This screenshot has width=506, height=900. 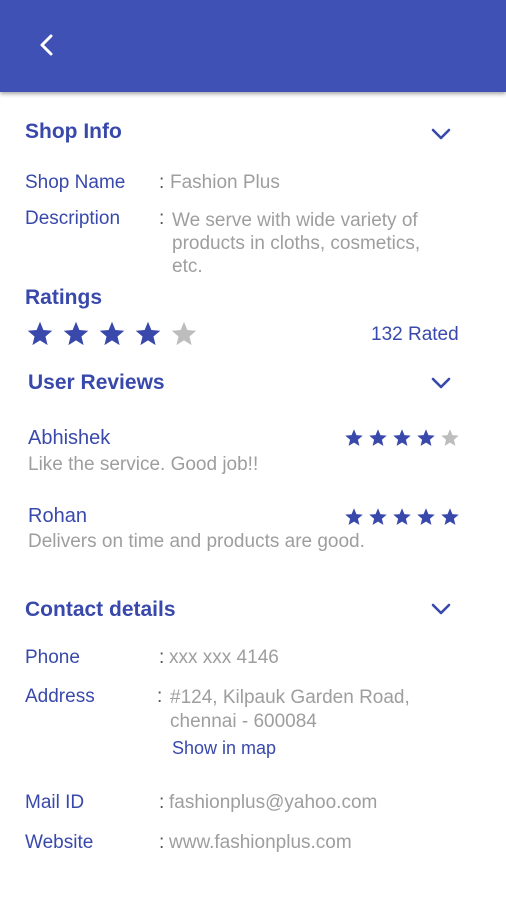 I want to click on contact-chevron-down-icon, so click(x=441, y=609).